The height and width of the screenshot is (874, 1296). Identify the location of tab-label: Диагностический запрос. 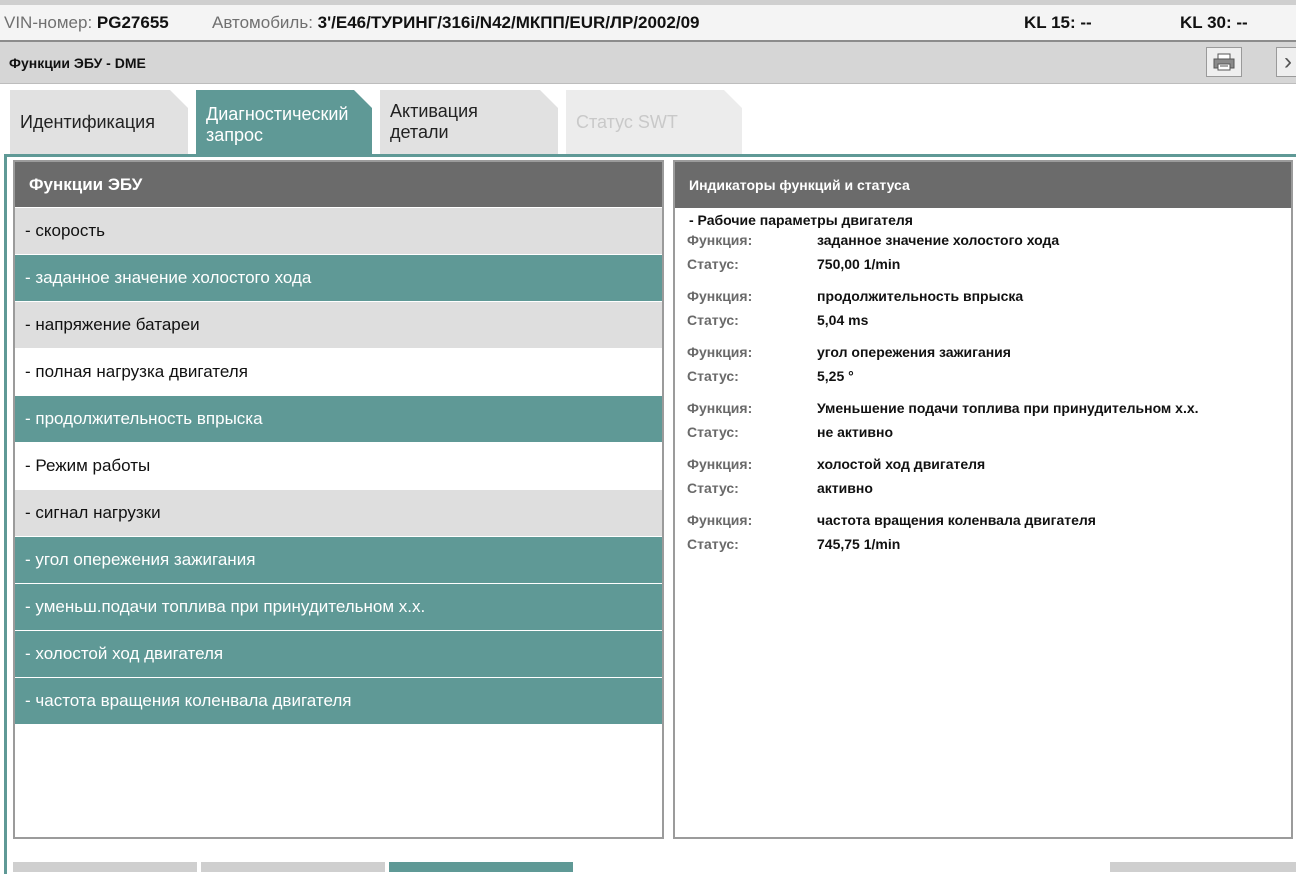
(277, 125).